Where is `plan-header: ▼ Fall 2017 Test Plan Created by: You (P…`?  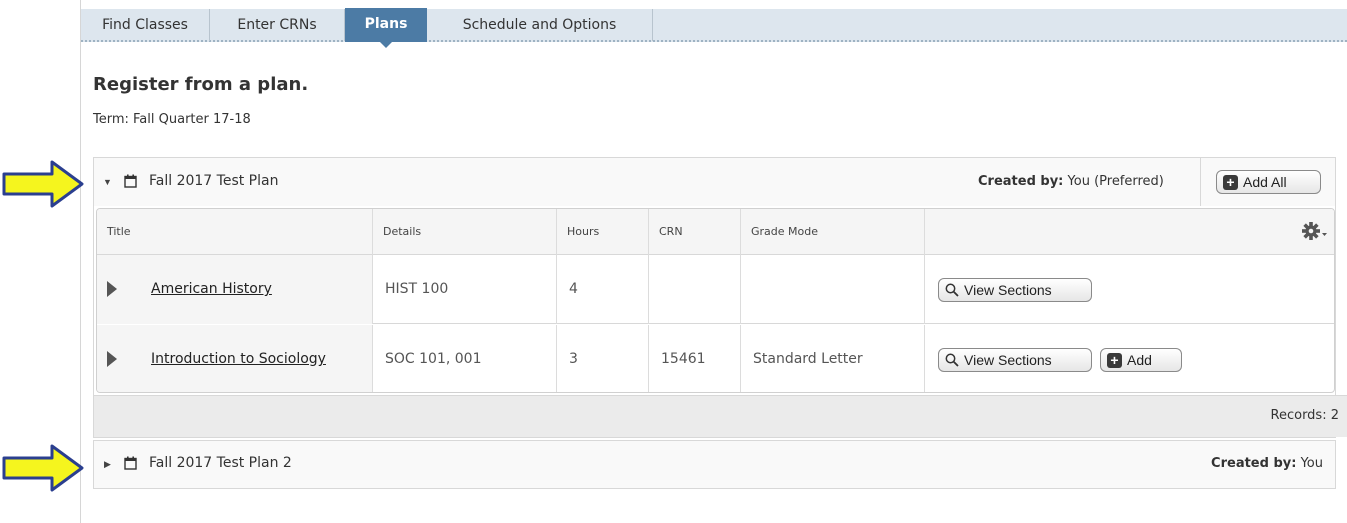 plan-header: ▼ Fall 2017 Test Plan Created by: You (P… is located at coordinates (714, 182).